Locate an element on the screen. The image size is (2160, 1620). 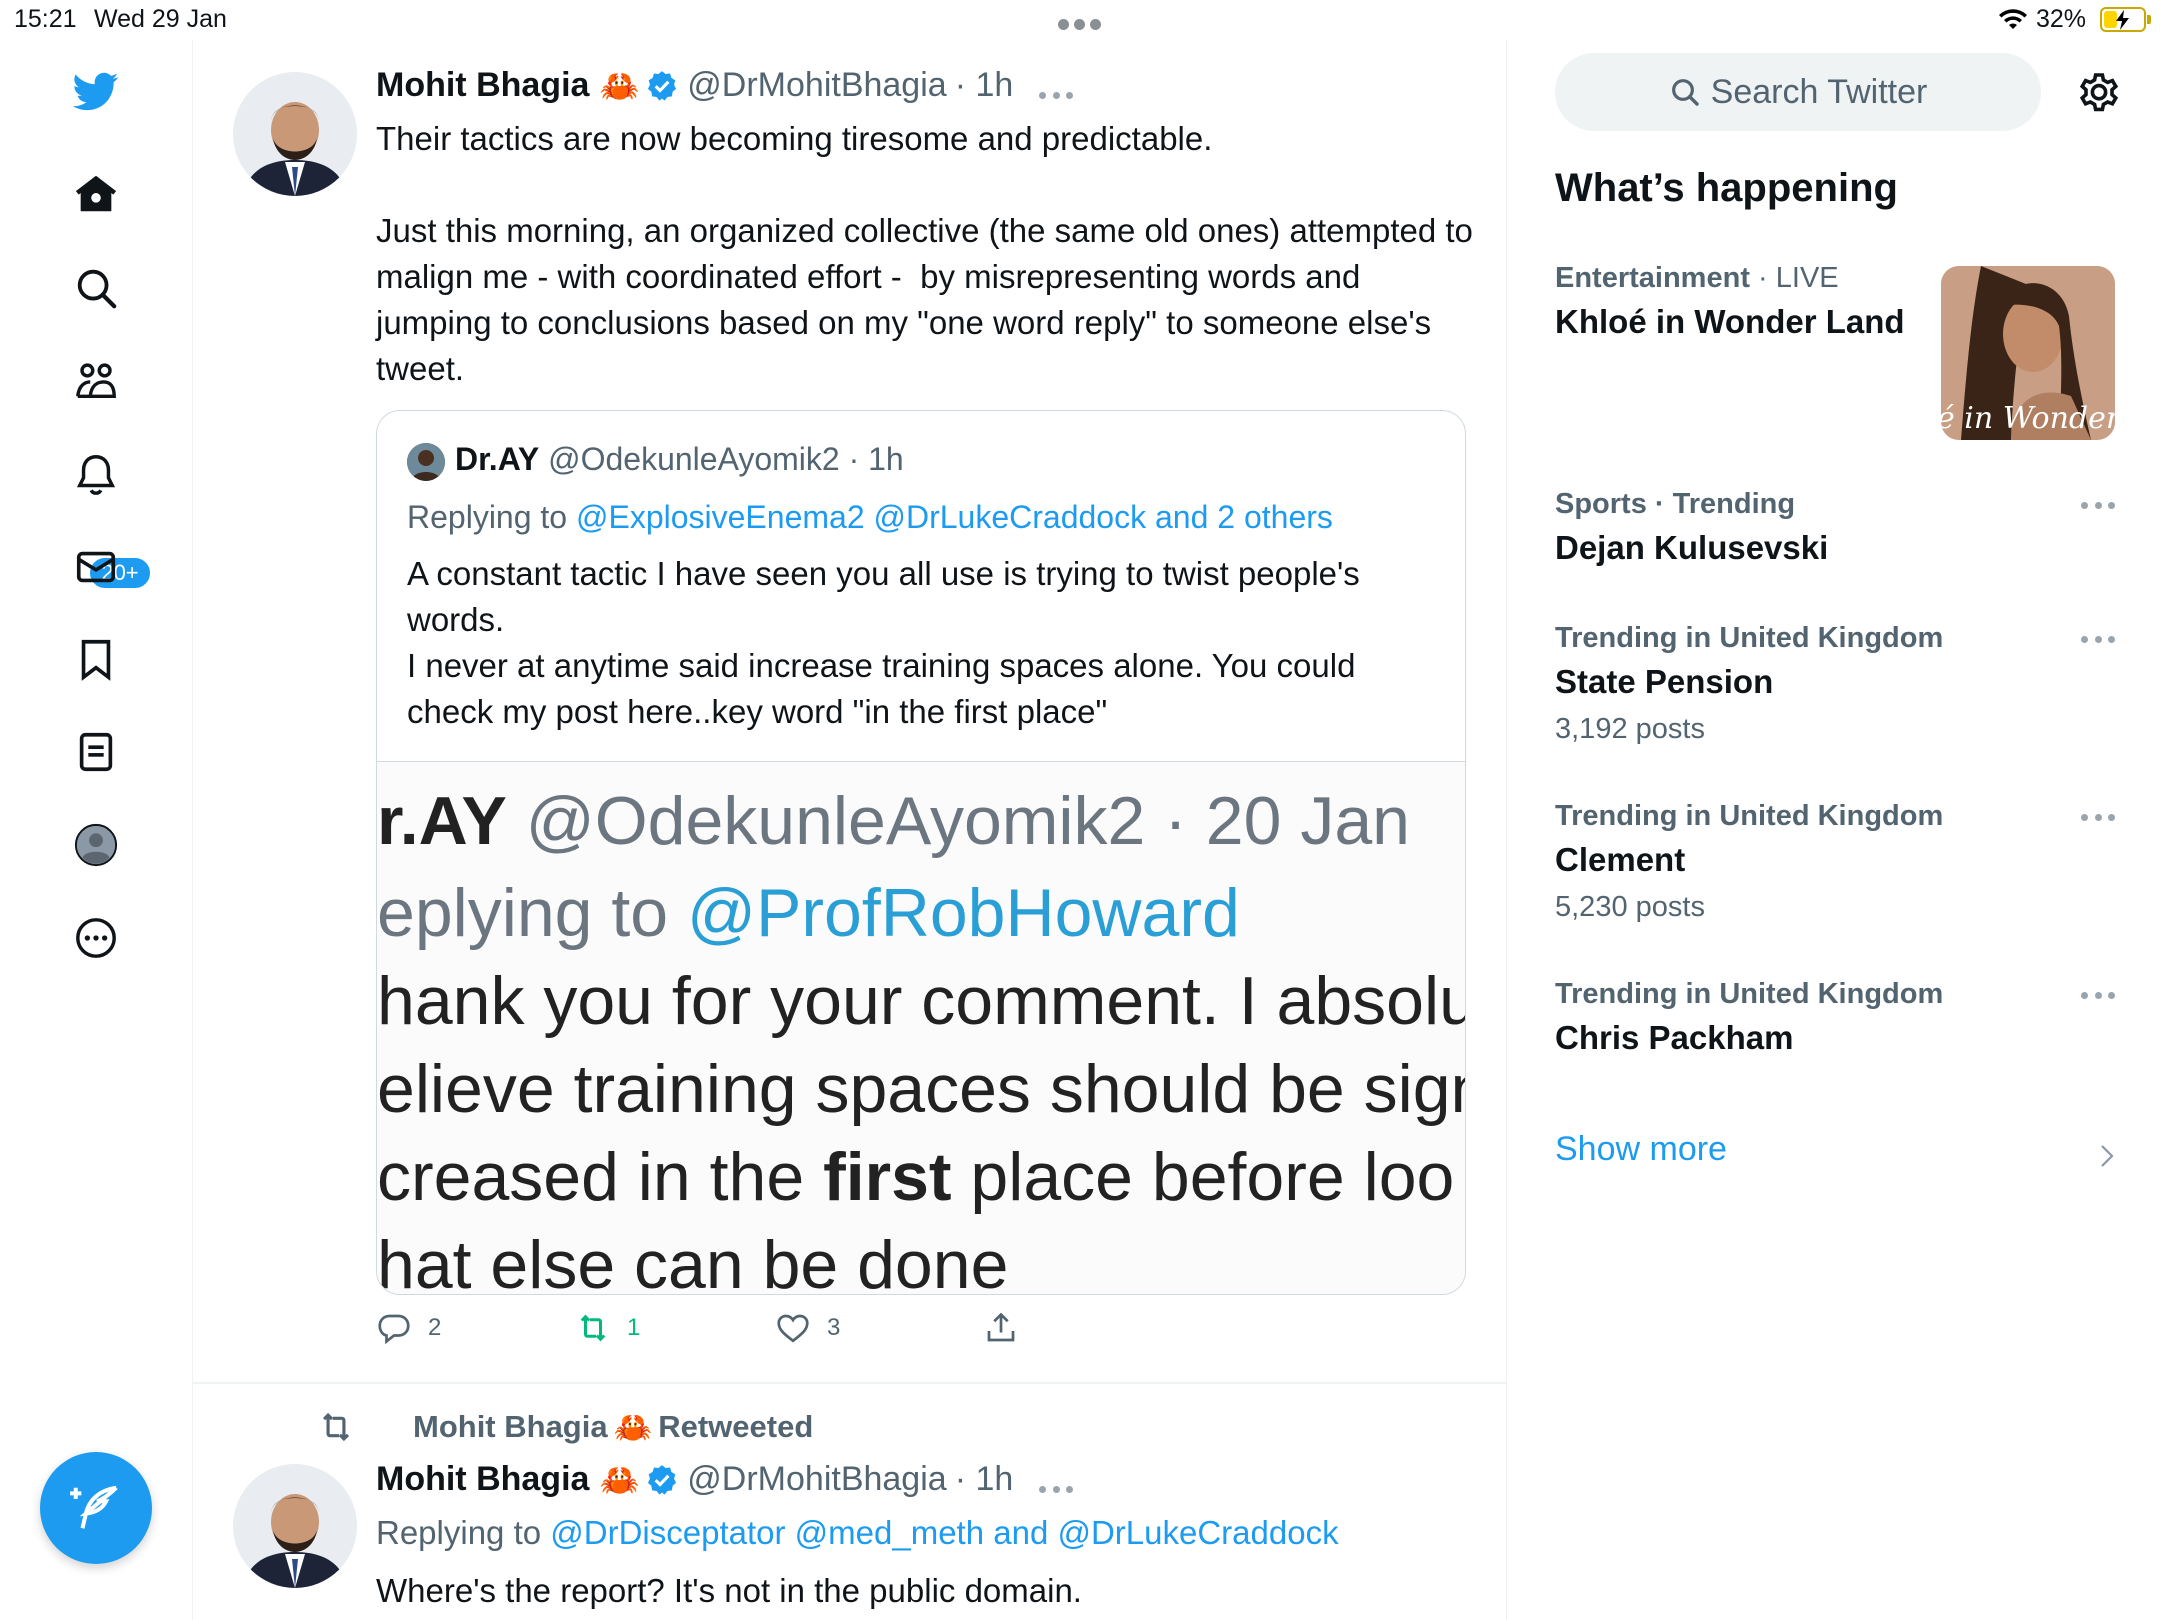
heart-icon is located at coordinates (793, 1328).